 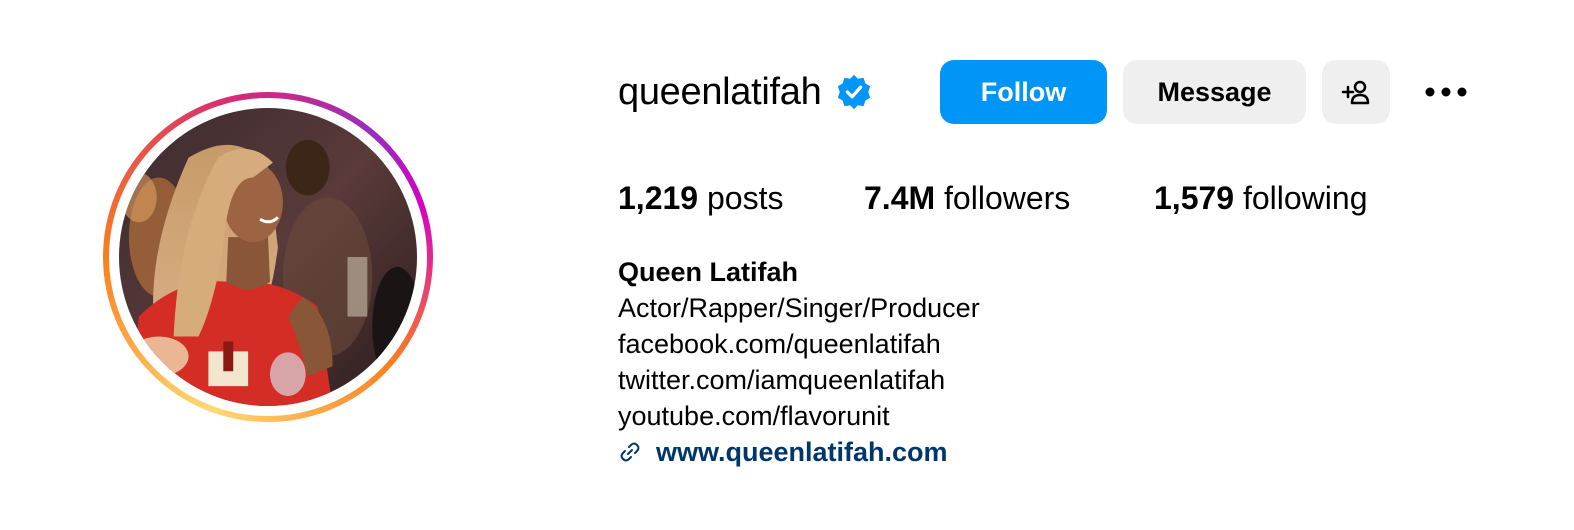 I want to click on posts-count: 1,219, so click(x=658, y=198).